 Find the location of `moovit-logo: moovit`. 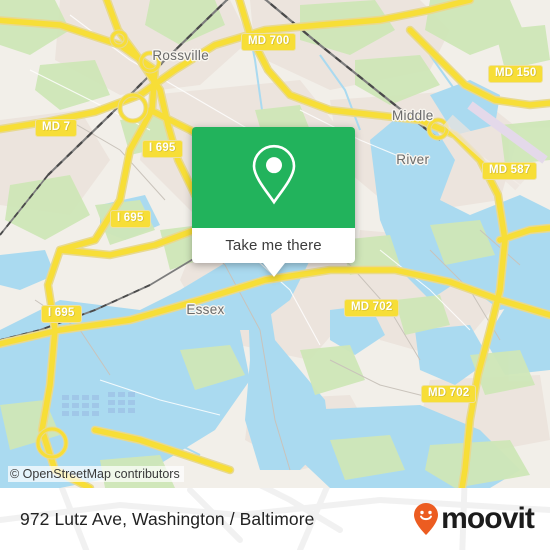

moovit-logo: moovit is located at coordinates (474, 519).